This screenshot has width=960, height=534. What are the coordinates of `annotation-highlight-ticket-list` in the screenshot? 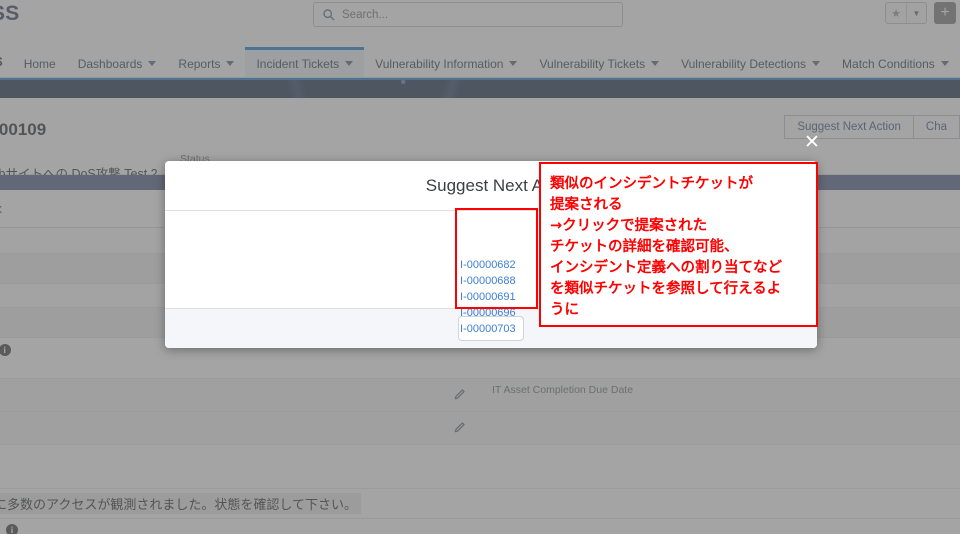 It's located at (496, 258).